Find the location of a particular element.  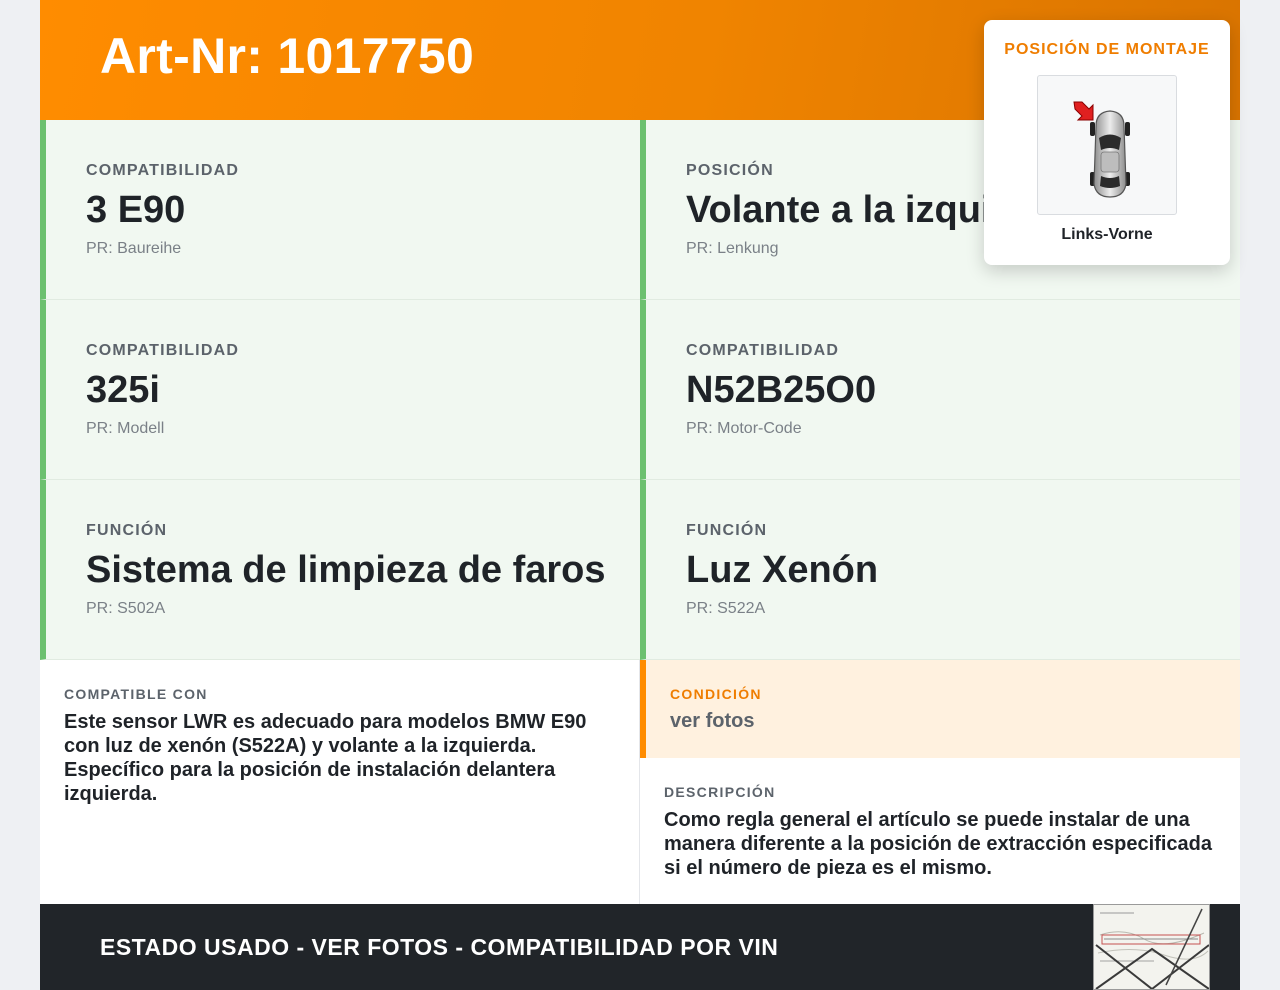

attribute-pr-code: PR: S502A is located at coordinates (126, 608).